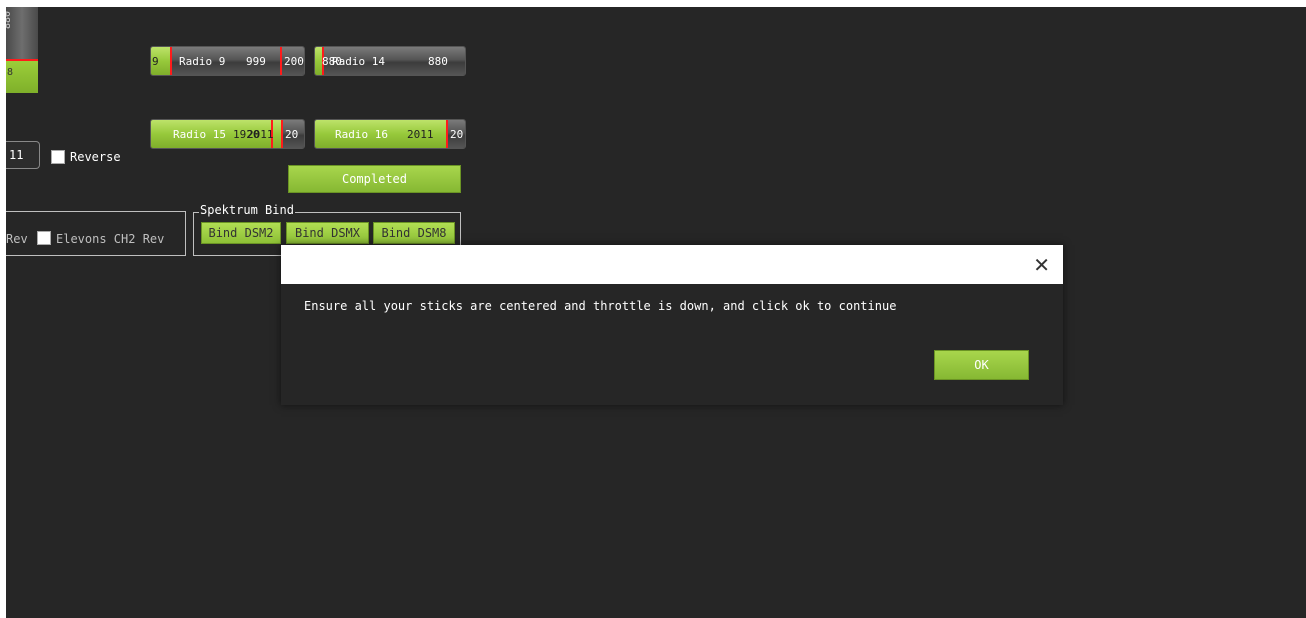  I want to click on radio-9-min-indicator, so click(171, 61).